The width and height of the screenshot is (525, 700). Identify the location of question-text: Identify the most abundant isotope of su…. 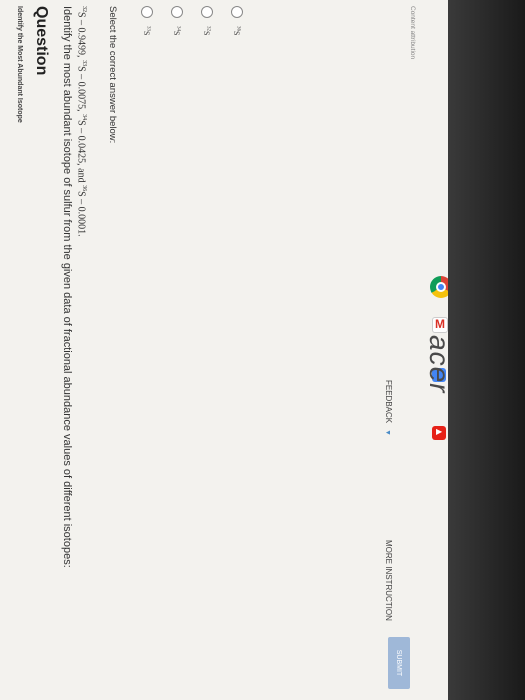
(67, 287).